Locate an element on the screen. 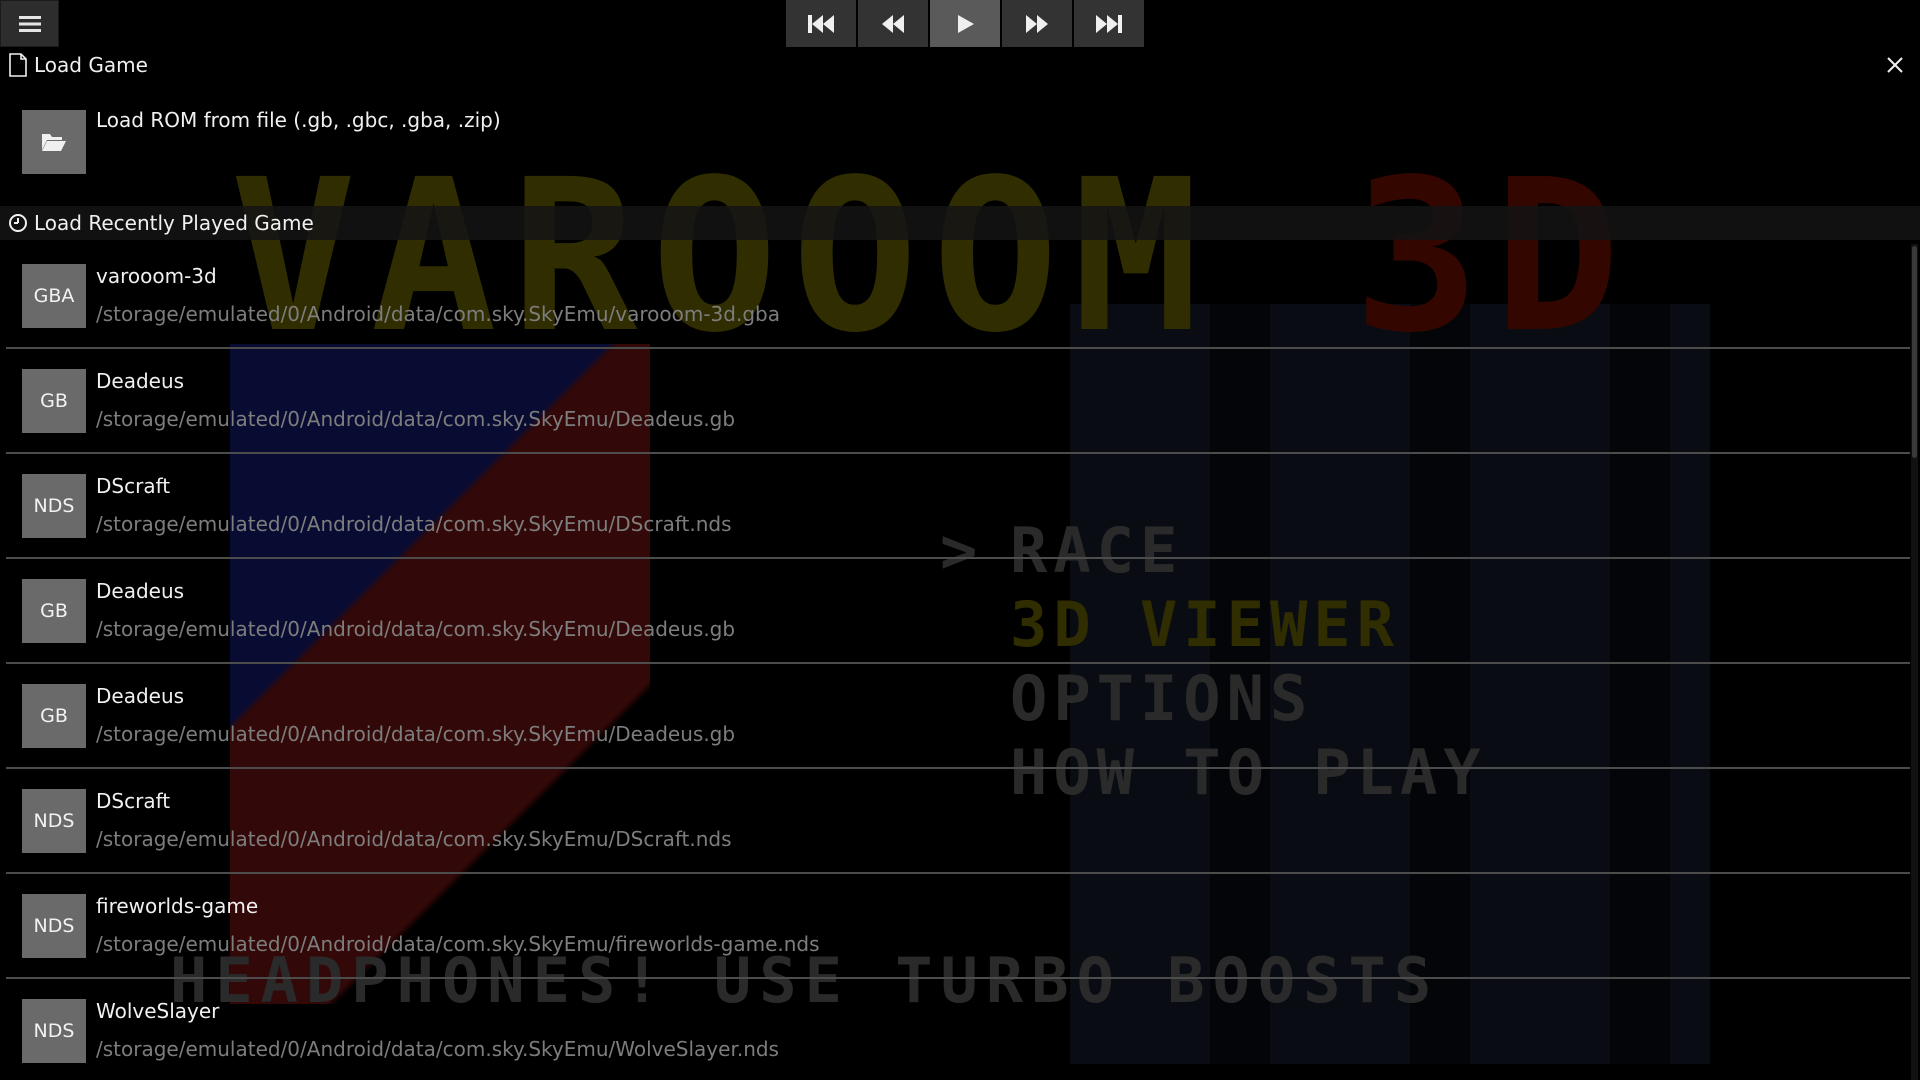 The height and width of the screenshot is (1080, 1920). skip-back-icon is located at coordinates (821, 23).